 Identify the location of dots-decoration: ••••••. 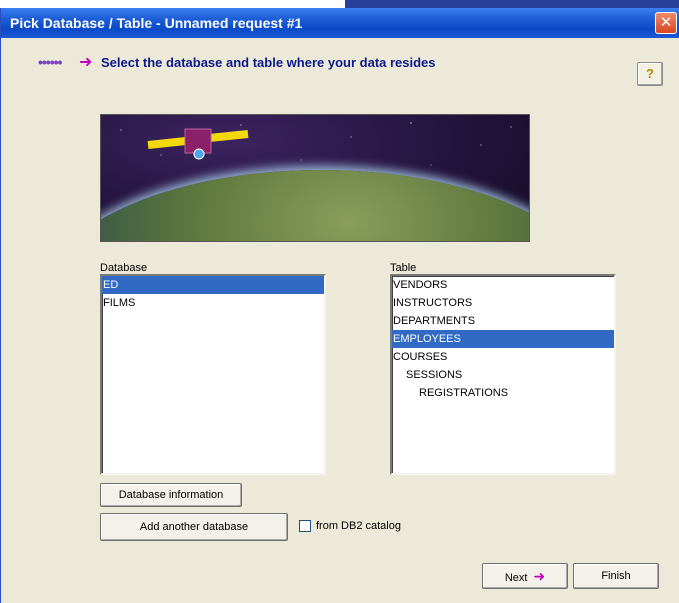
(50, 62).